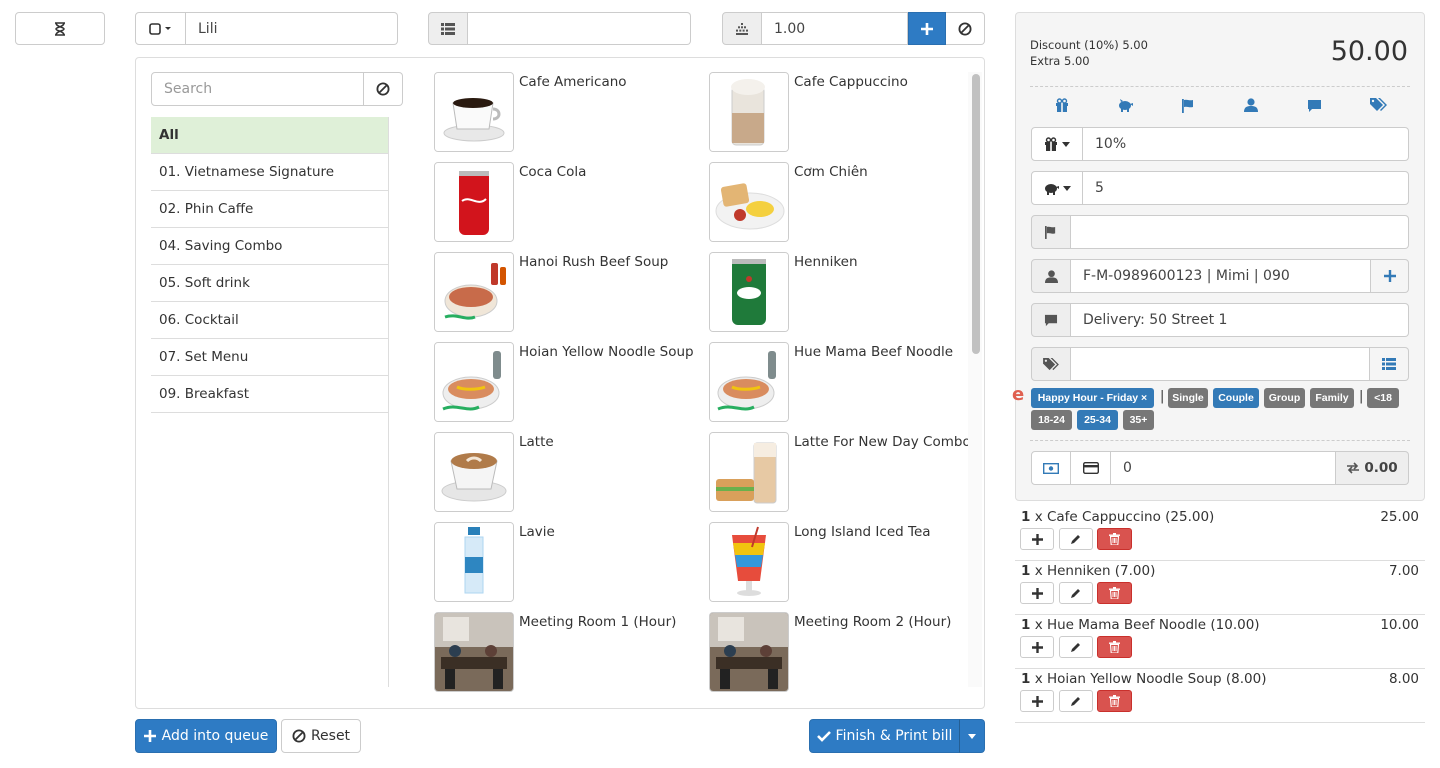  Describe the element at coordinates (609, 352) in the screenshot. I see `product-name: Hoian Yellow Noodle Soup` at that location.